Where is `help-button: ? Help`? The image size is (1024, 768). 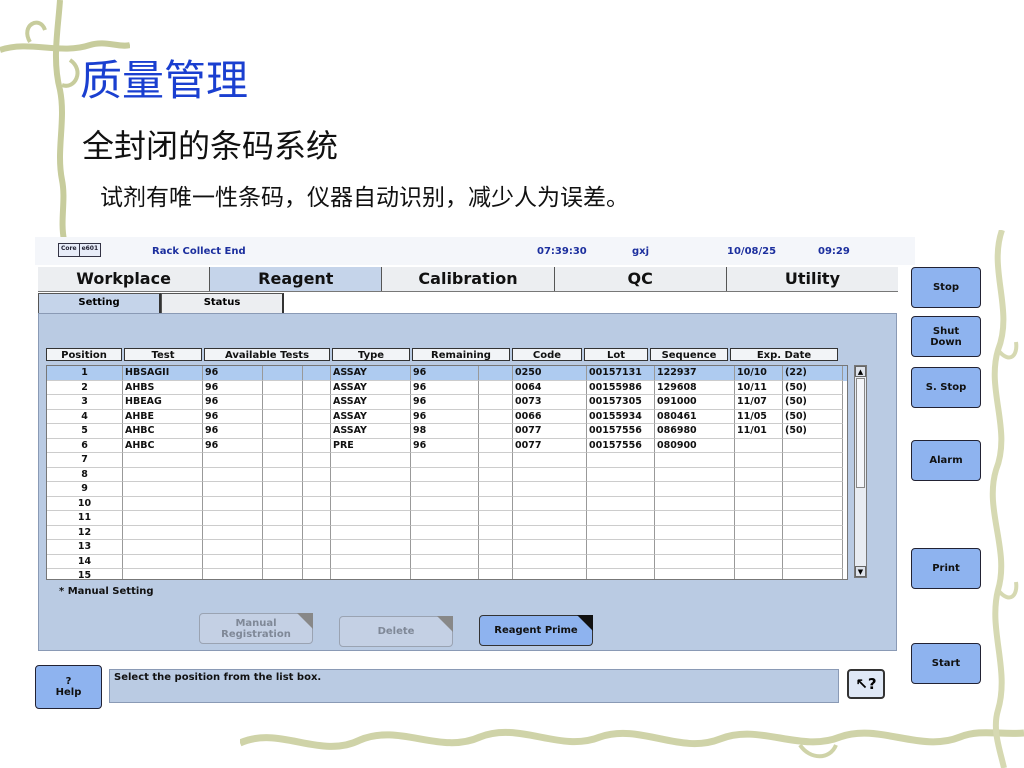
help-button: ? Help is located at coordinates (68, 687).